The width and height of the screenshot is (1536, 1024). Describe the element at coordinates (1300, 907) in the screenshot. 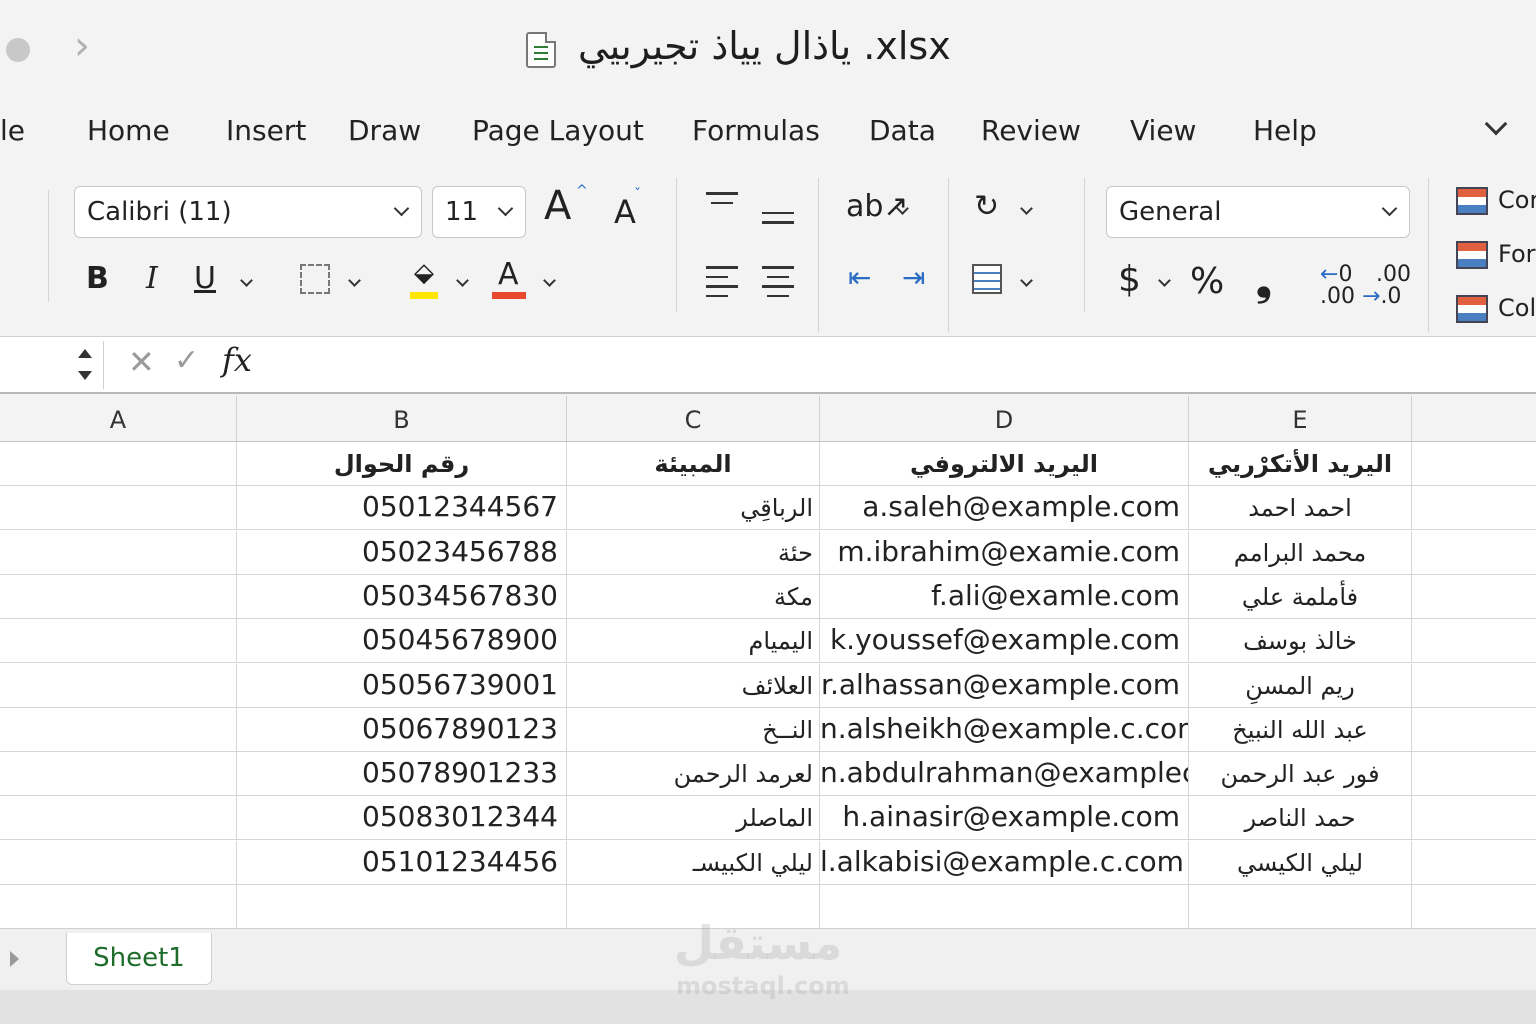

I see `cell-e11` at that location.